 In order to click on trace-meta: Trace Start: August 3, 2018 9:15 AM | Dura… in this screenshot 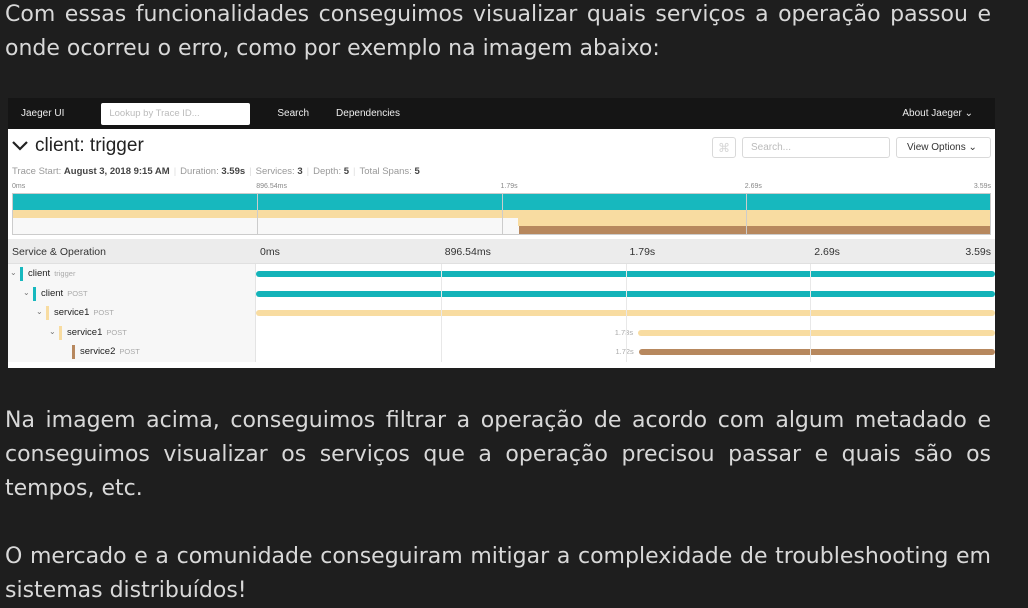, I will do `click(216, 171)`.